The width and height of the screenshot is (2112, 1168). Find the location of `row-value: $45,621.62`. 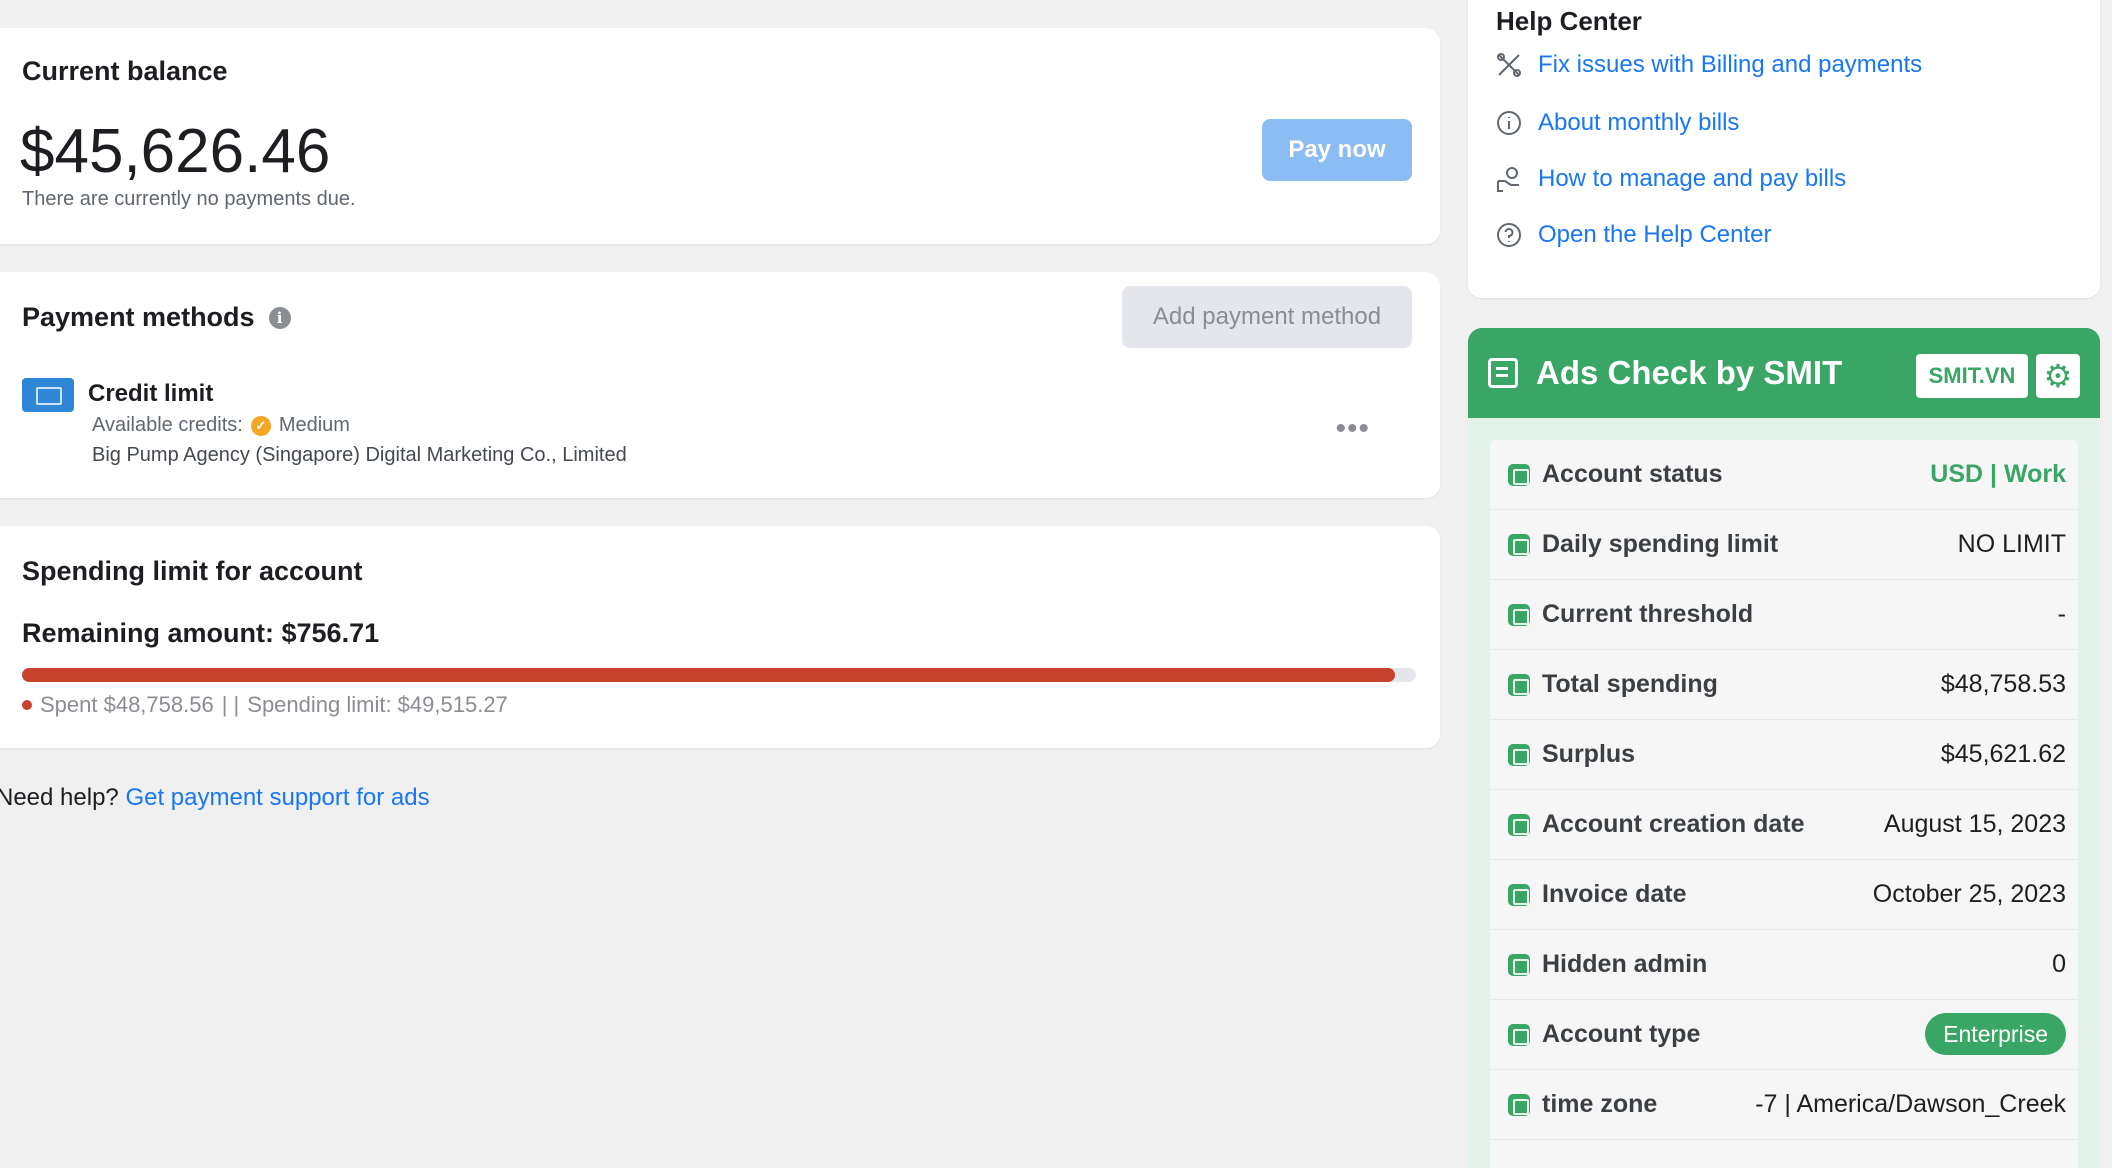

row-value: $45,621.62 is located at coordinates (2003, 754).